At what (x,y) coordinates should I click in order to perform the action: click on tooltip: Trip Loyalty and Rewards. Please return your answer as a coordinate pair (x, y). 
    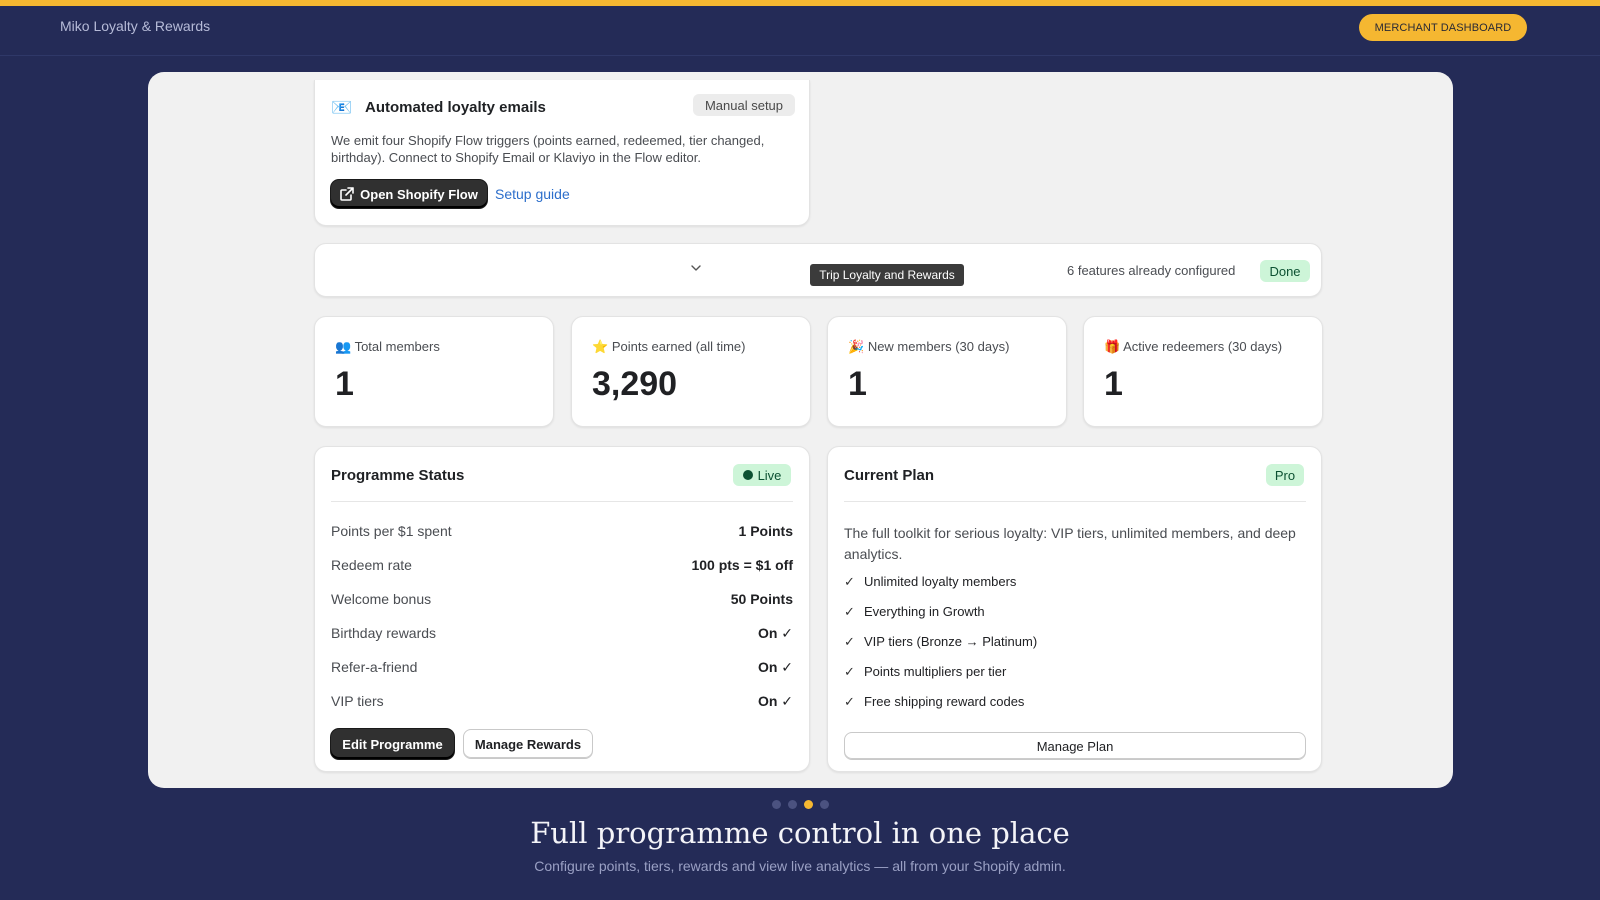
    Looking at the image, I should click on (887, 275).